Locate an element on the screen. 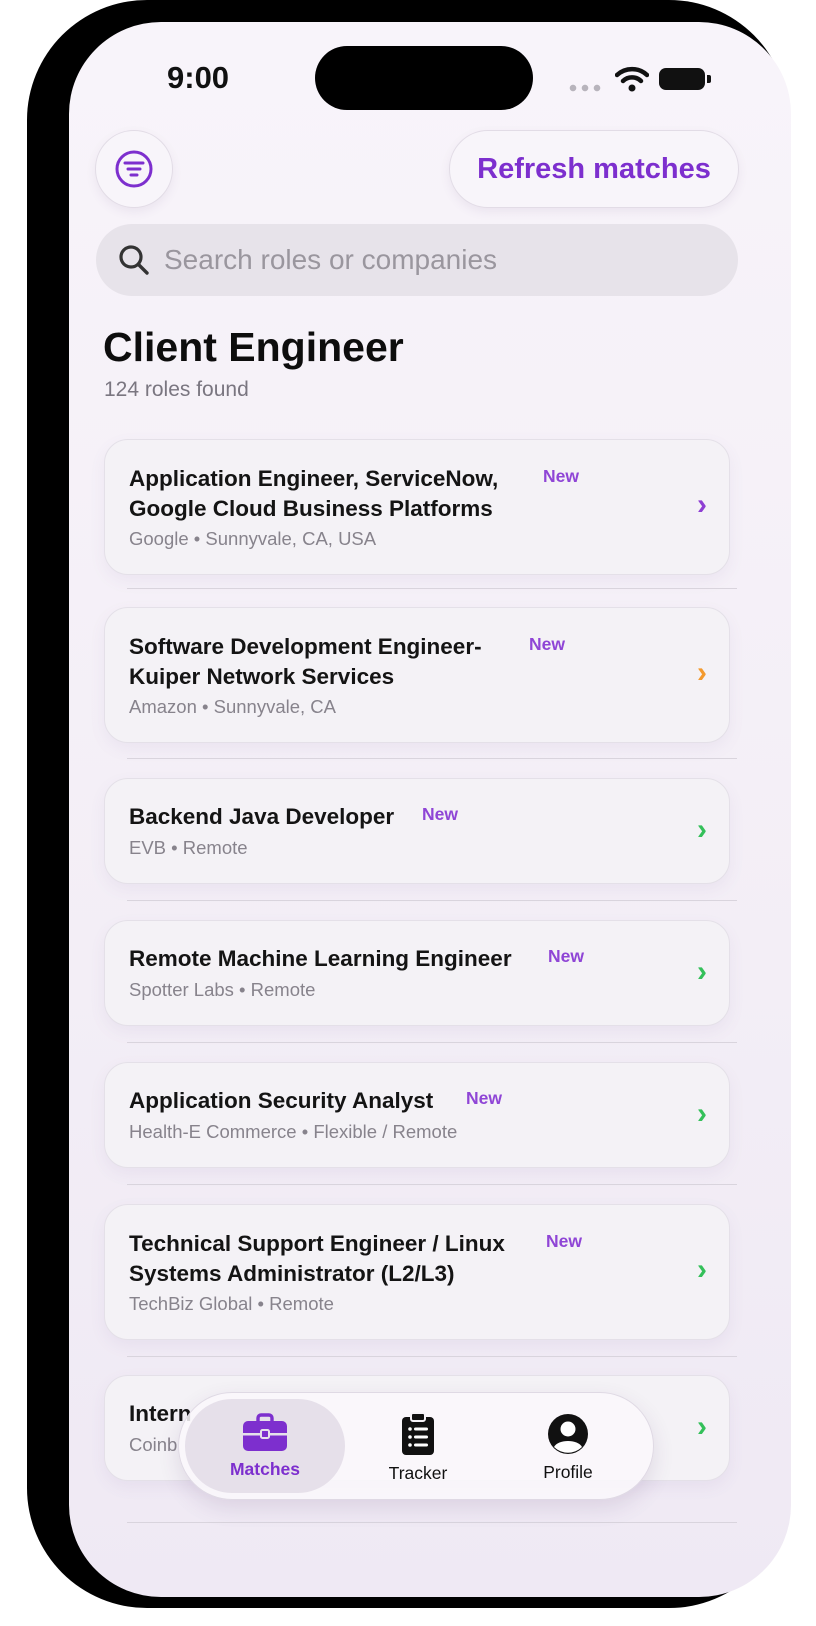  tab-label: Profile is located at coordinates (568, 1471).